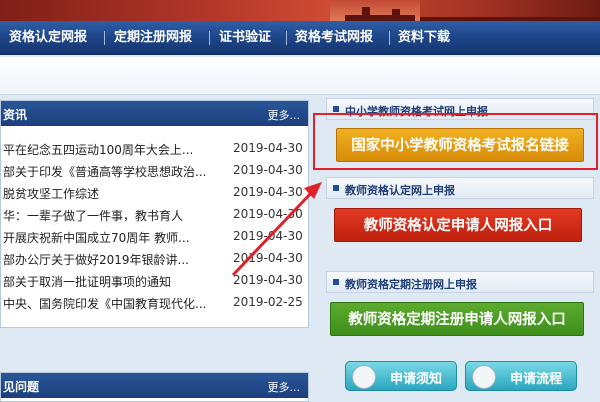  Describe the element at coordinates (276, 229) in the screenshot. I see `annotation-arrow` at that location.